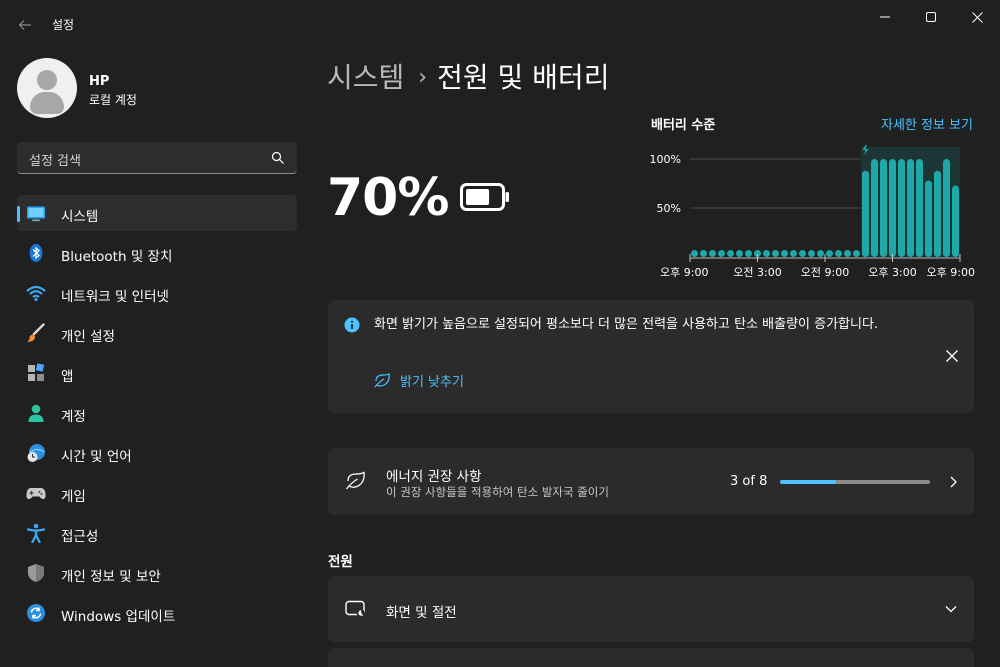  I want to click on sidebar-item-windows-update: Windows 업데이트, so click(157, 613).